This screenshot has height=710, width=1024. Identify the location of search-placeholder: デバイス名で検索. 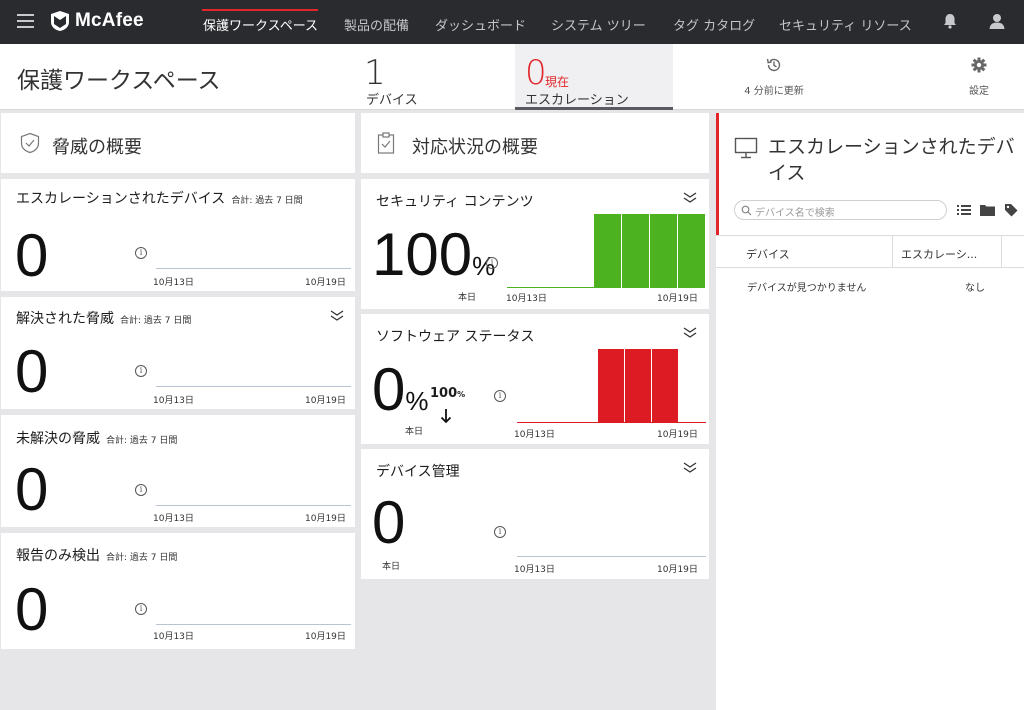
(795, 213).